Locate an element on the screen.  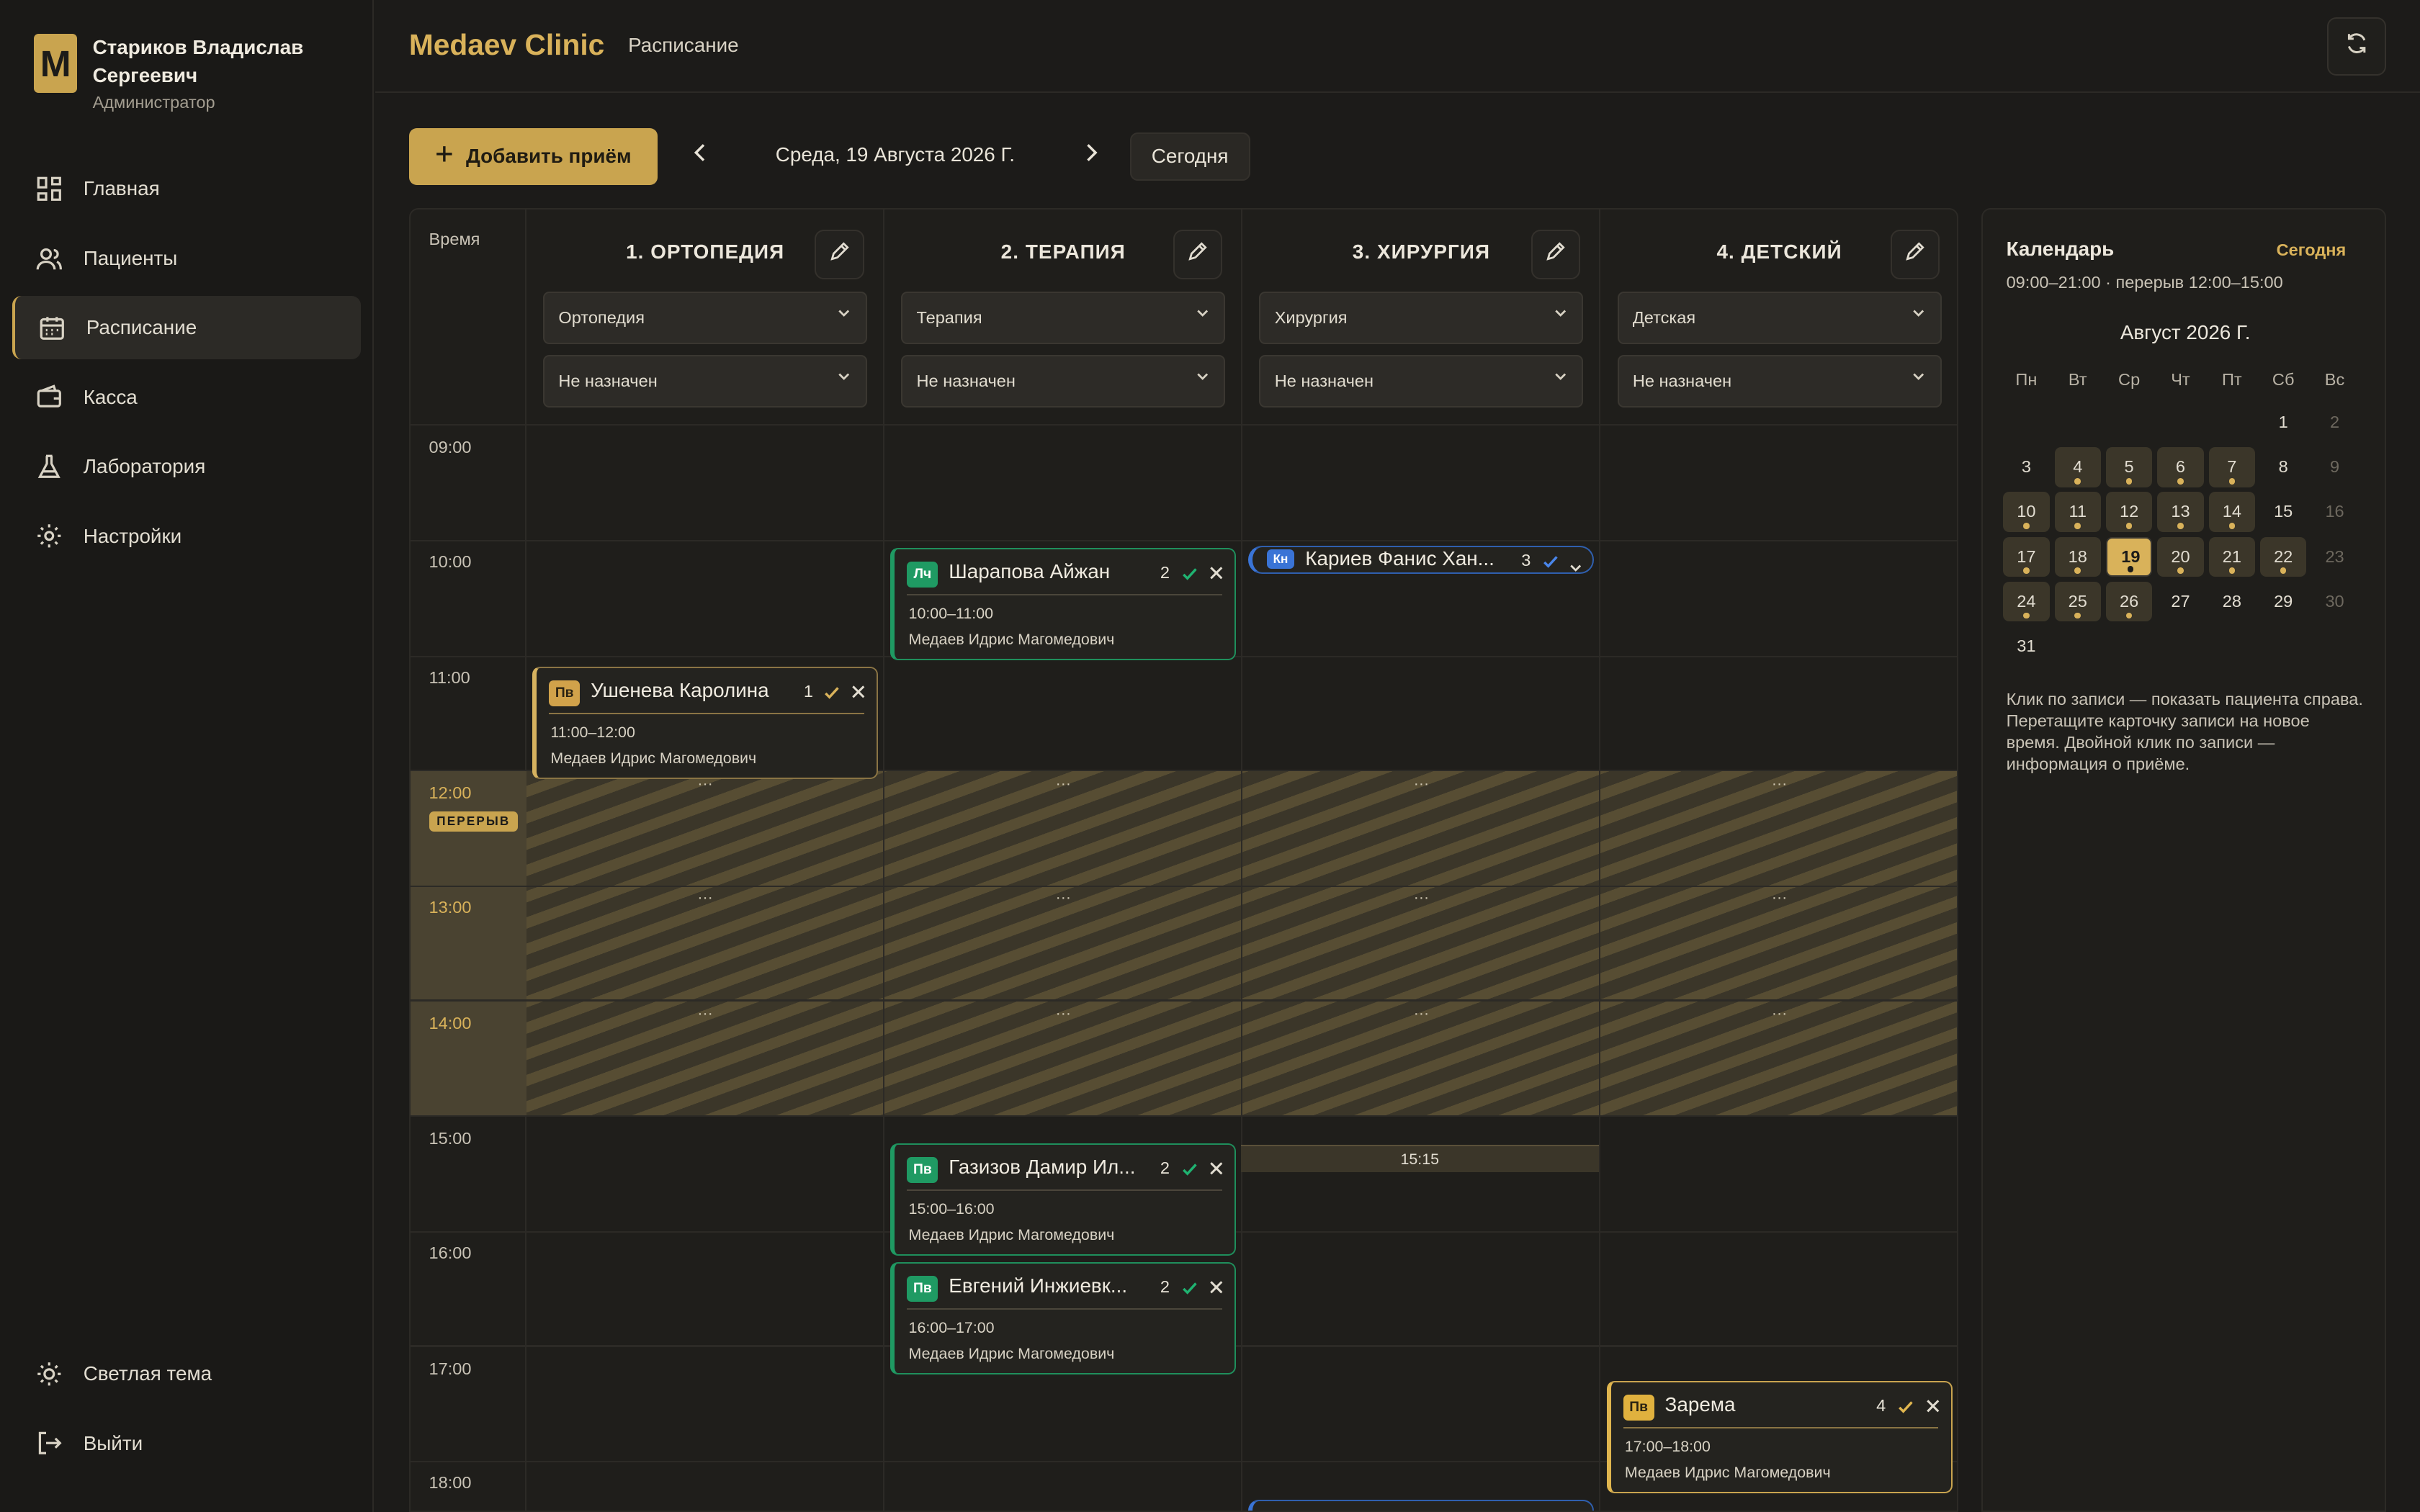
appointment-card: Кн Кариев Фанис Хан... 3 is located at coordinates (1421, 561).